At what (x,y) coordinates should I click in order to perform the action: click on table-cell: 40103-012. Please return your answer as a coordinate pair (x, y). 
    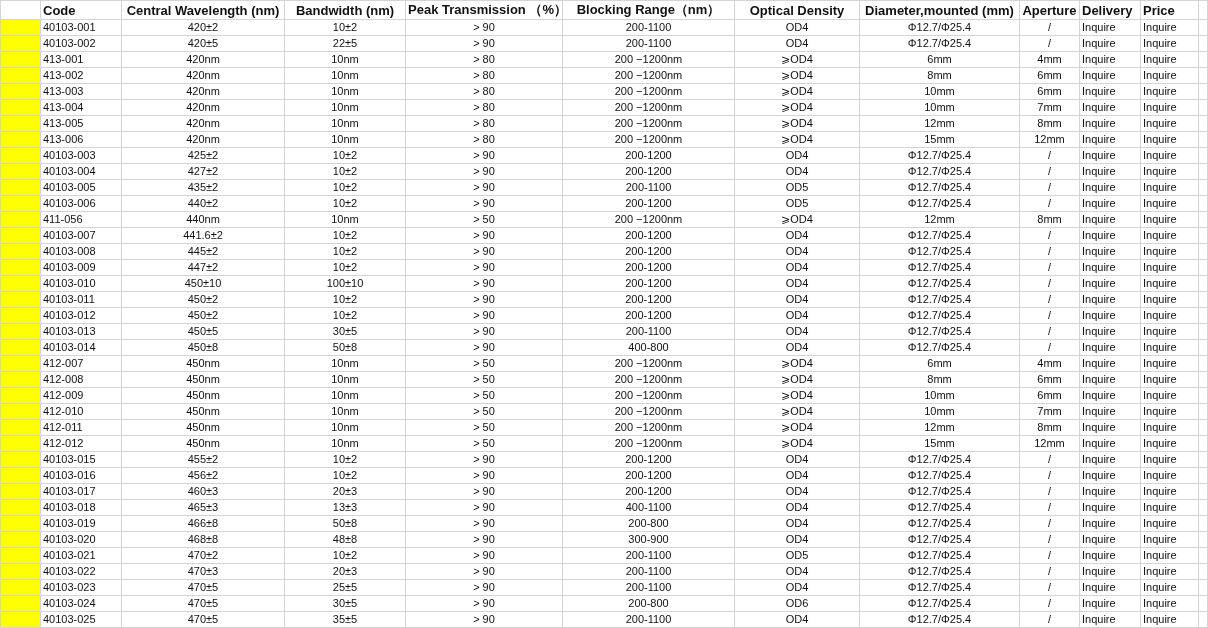
    Looking at the image, I should click on (81, 315).